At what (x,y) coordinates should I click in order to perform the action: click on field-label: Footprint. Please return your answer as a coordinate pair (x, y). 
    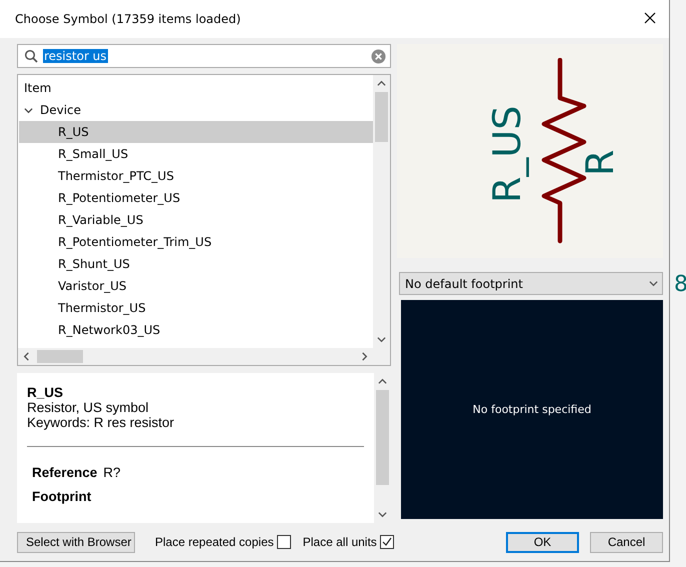
    Looking at the image, I should click on (62, 497).